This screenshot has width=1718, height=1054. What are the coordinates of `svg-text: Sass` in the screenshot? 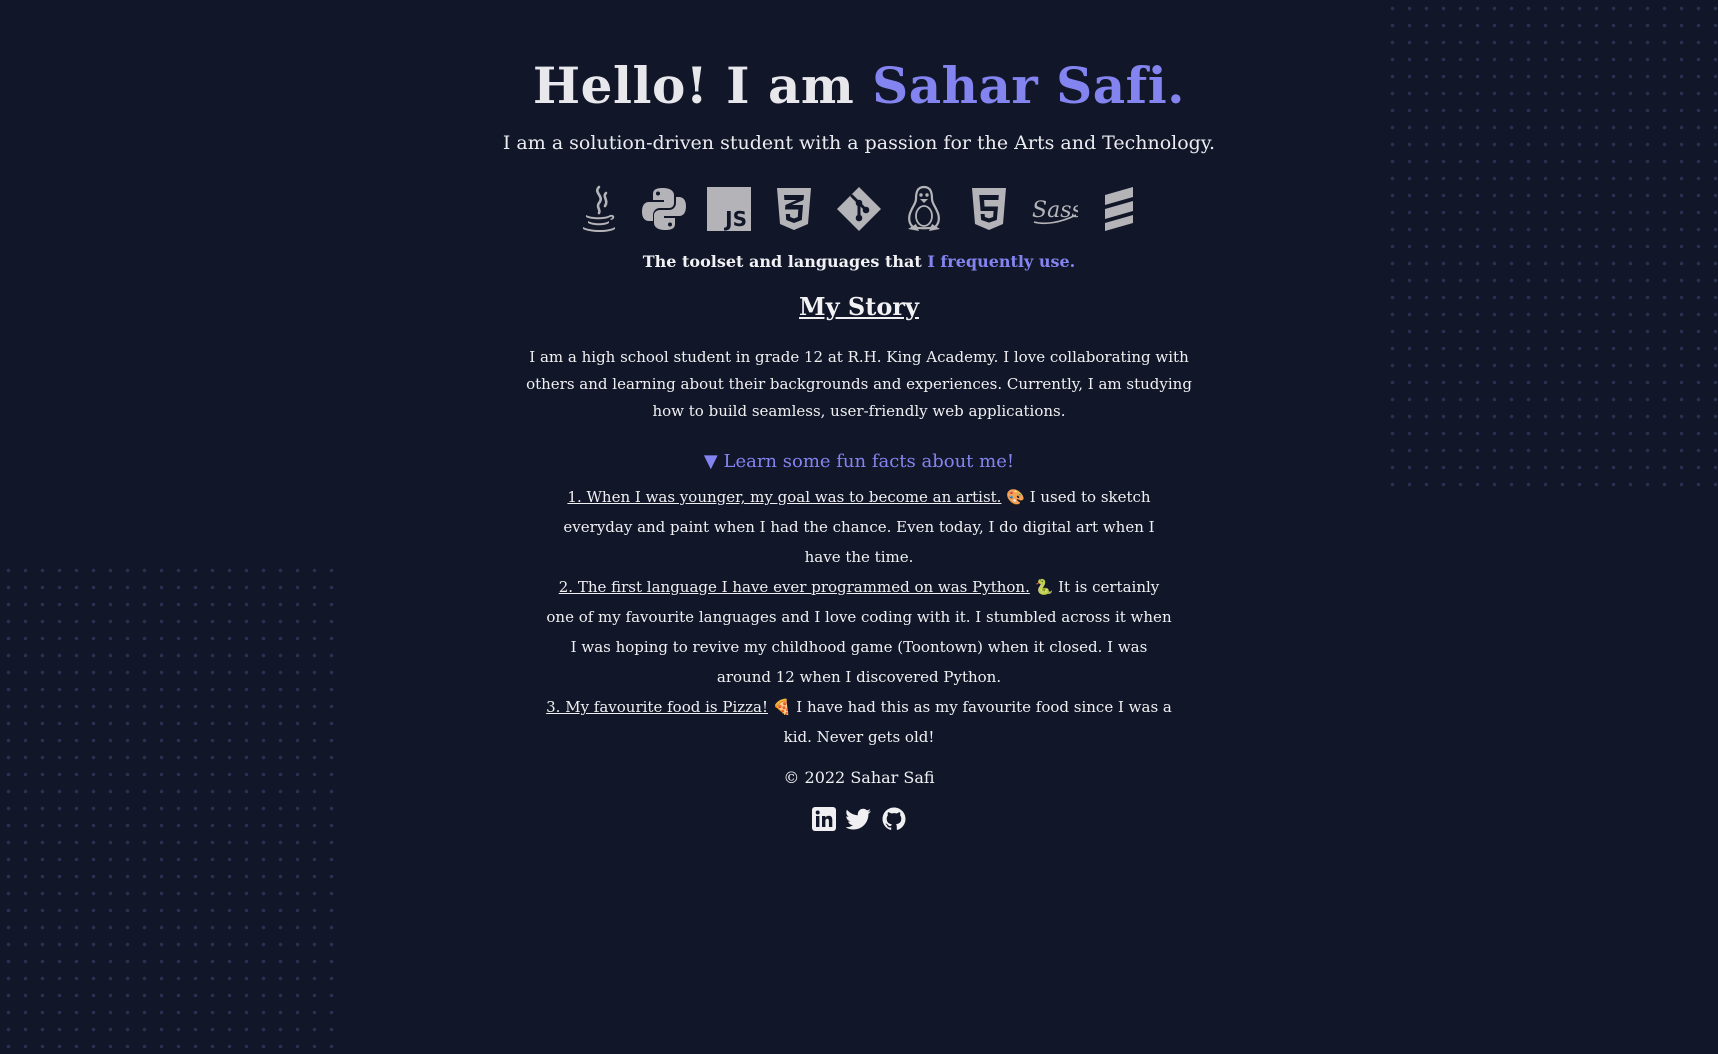 It's located at (1055, 210).